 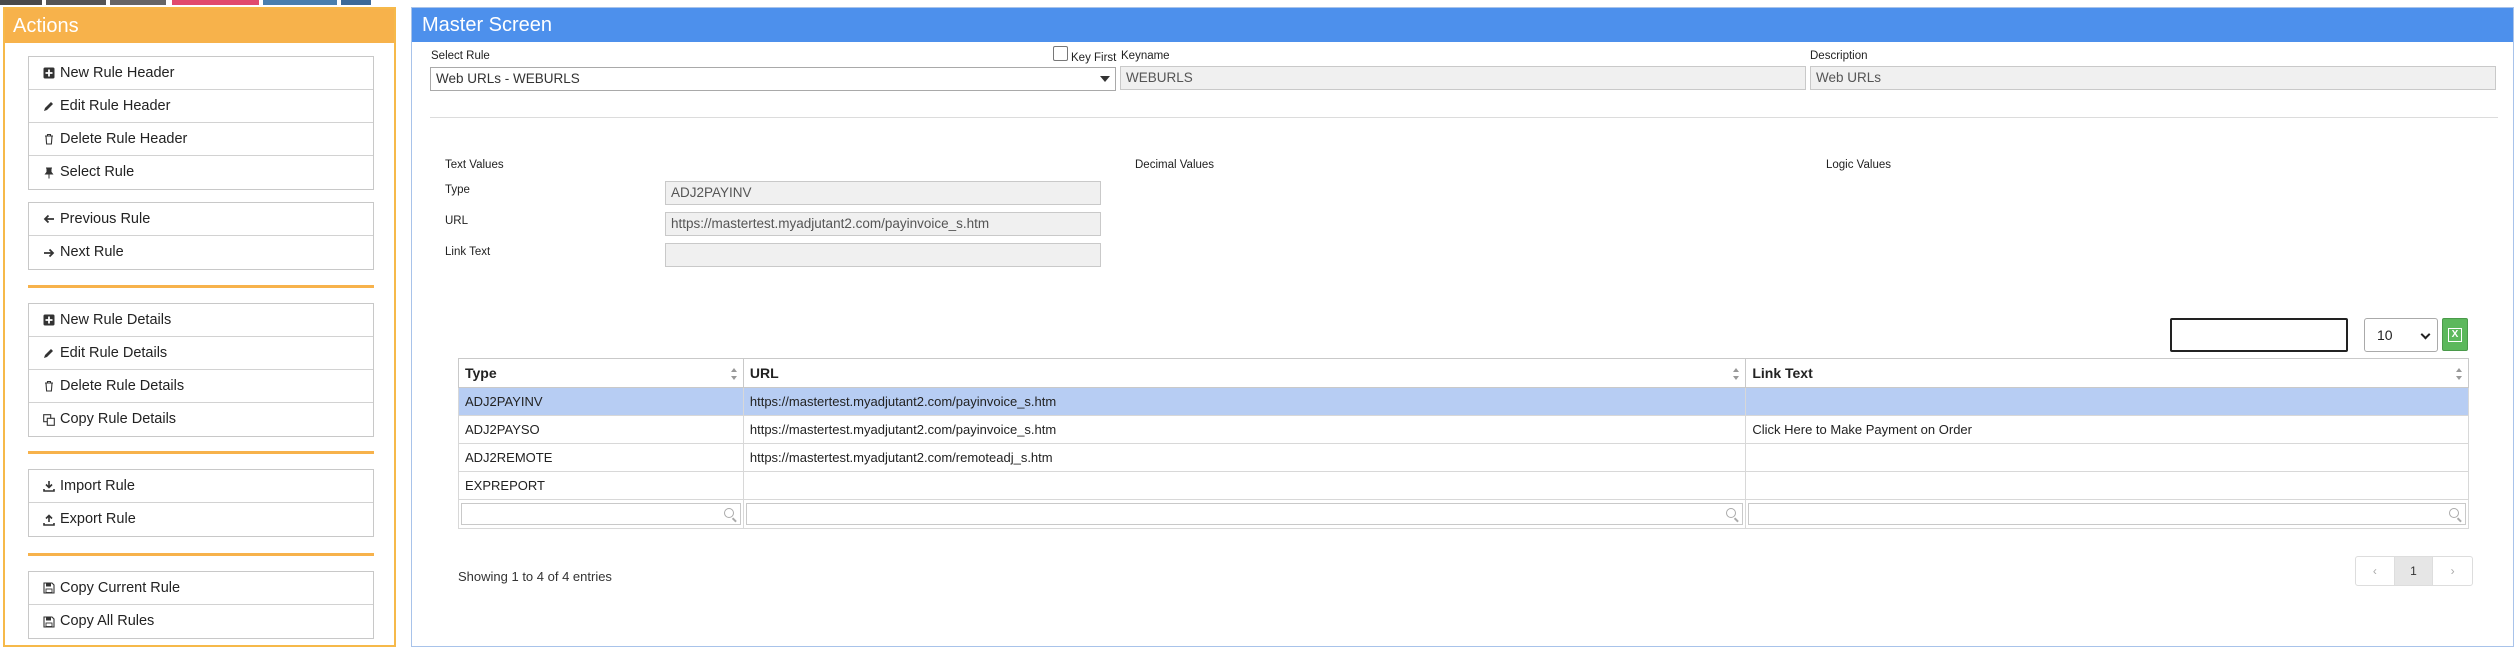 What do you see at coordinates (468, 252) in the screenshot?
I see `link-text-label: Link Text` at bounding box center [468, 252].